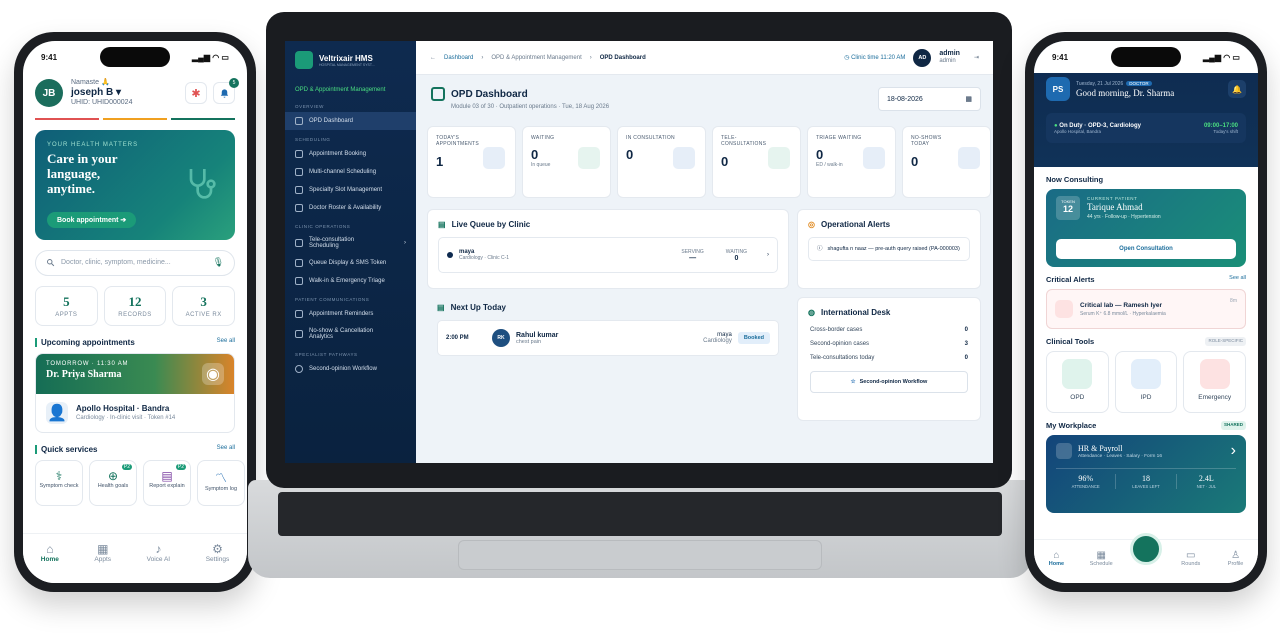  What do you see at coordinates (350, 154) in the screenshot?
I see `sidebar-item-appointment-booking: Appointment Booking` at bounding box center [350, 154].